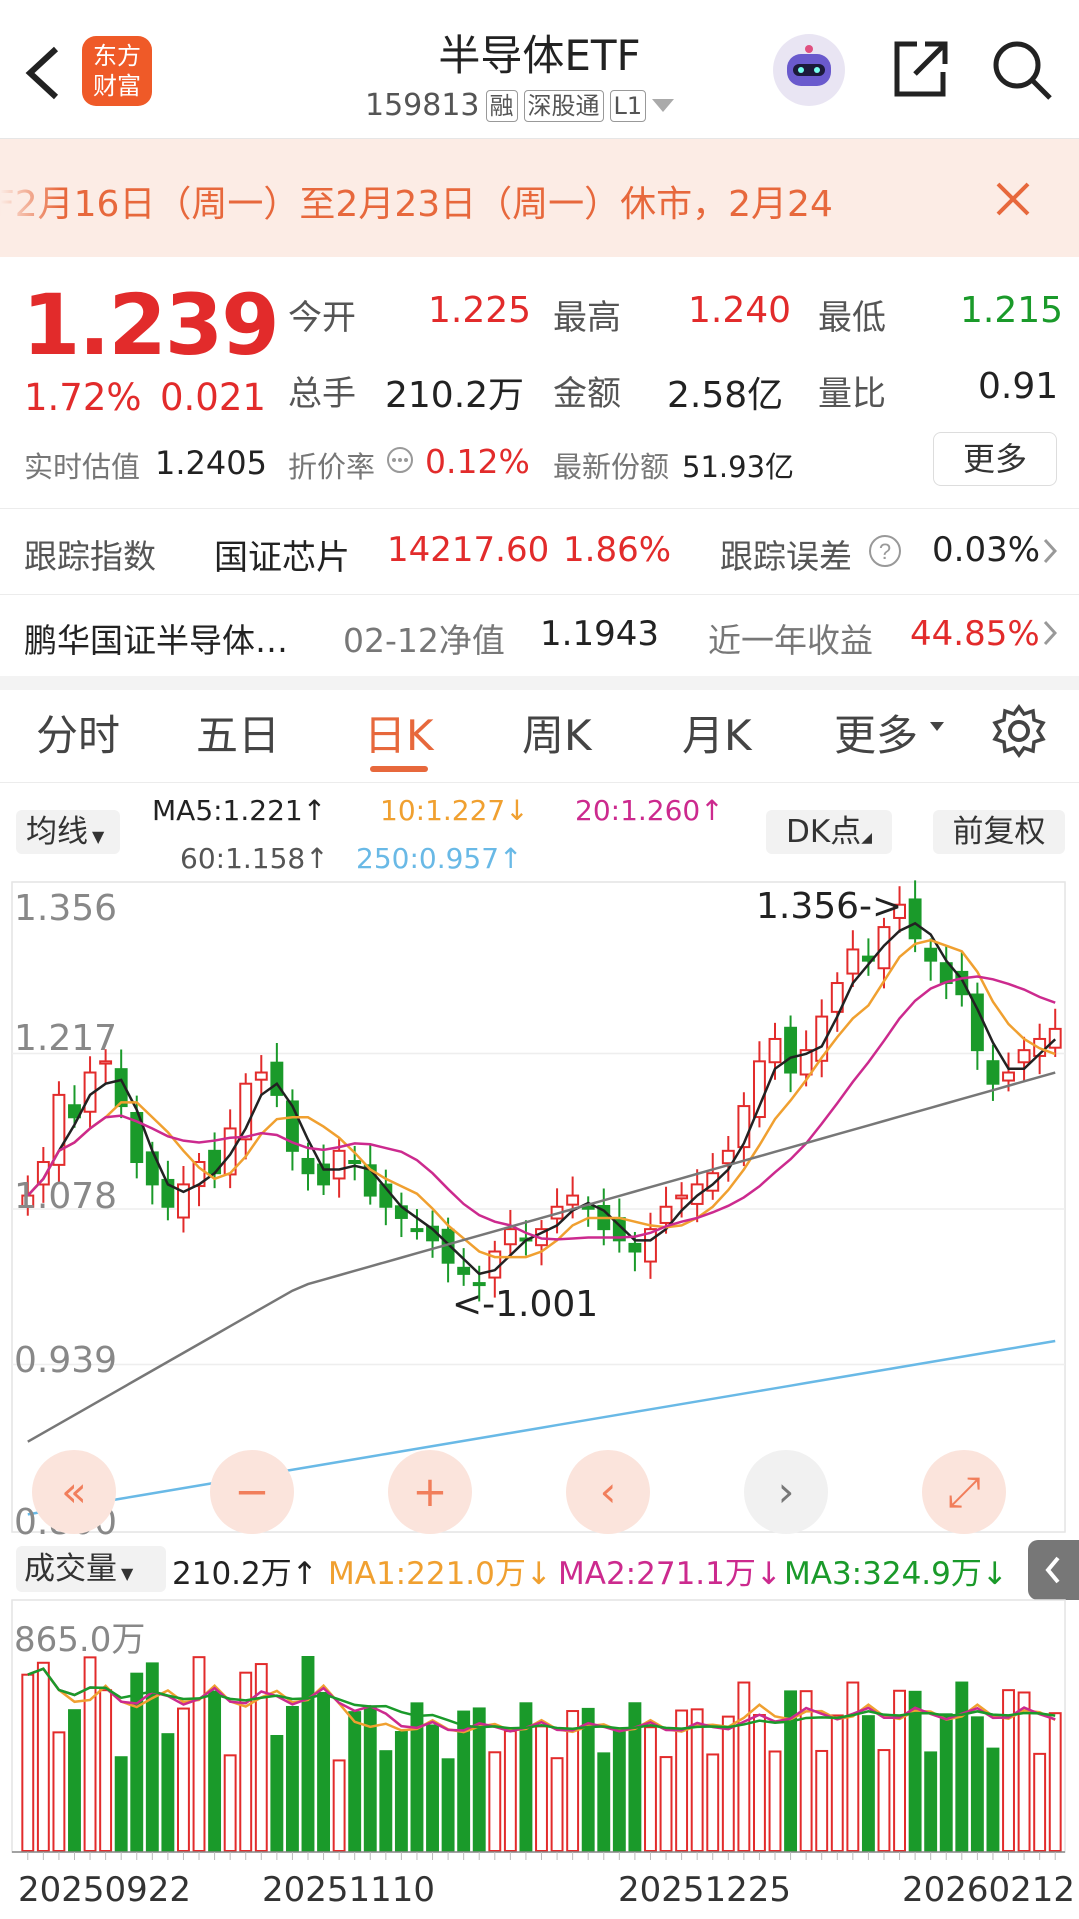 The image size is (1079, 1919). I want to click on x-tick-label: 20260212, so click(989, 1890).